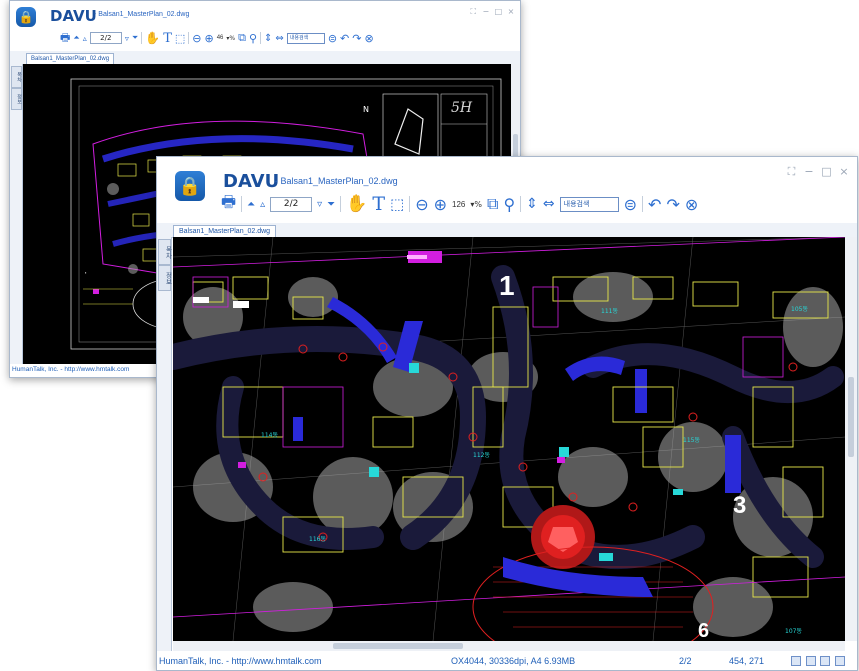 The height and width of the screenshot is (671, 859). I want to click on grid-page-icon, so click(839, 661).